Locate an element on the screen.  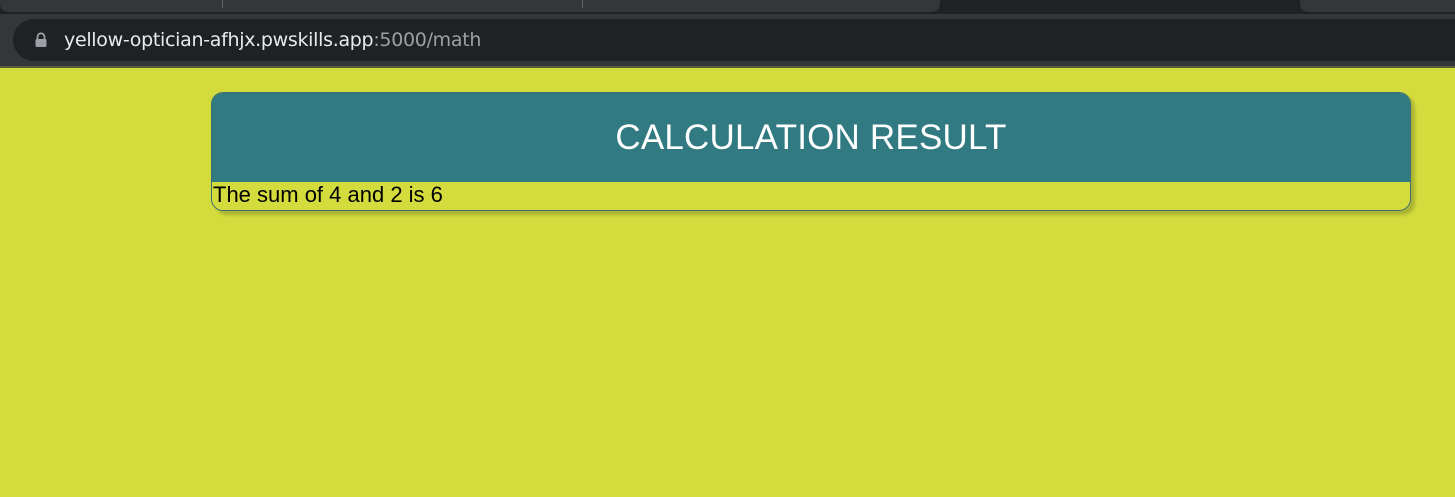
card-body: The sum of 4 and 2 is 6 is located at coordinates (811, 196).